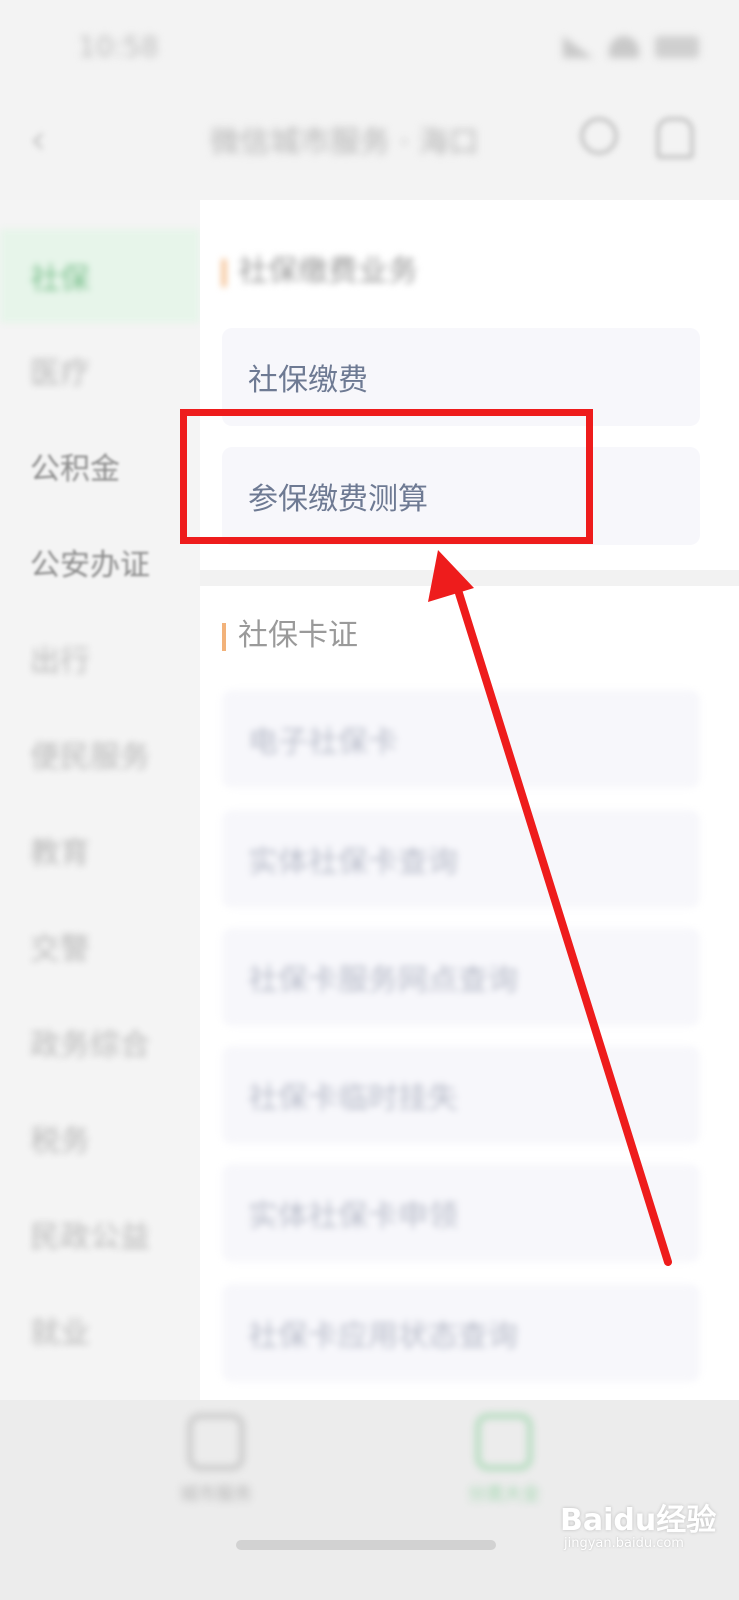 The image size is (739, 1600). I want to click on system-icons, so click(631, 47).